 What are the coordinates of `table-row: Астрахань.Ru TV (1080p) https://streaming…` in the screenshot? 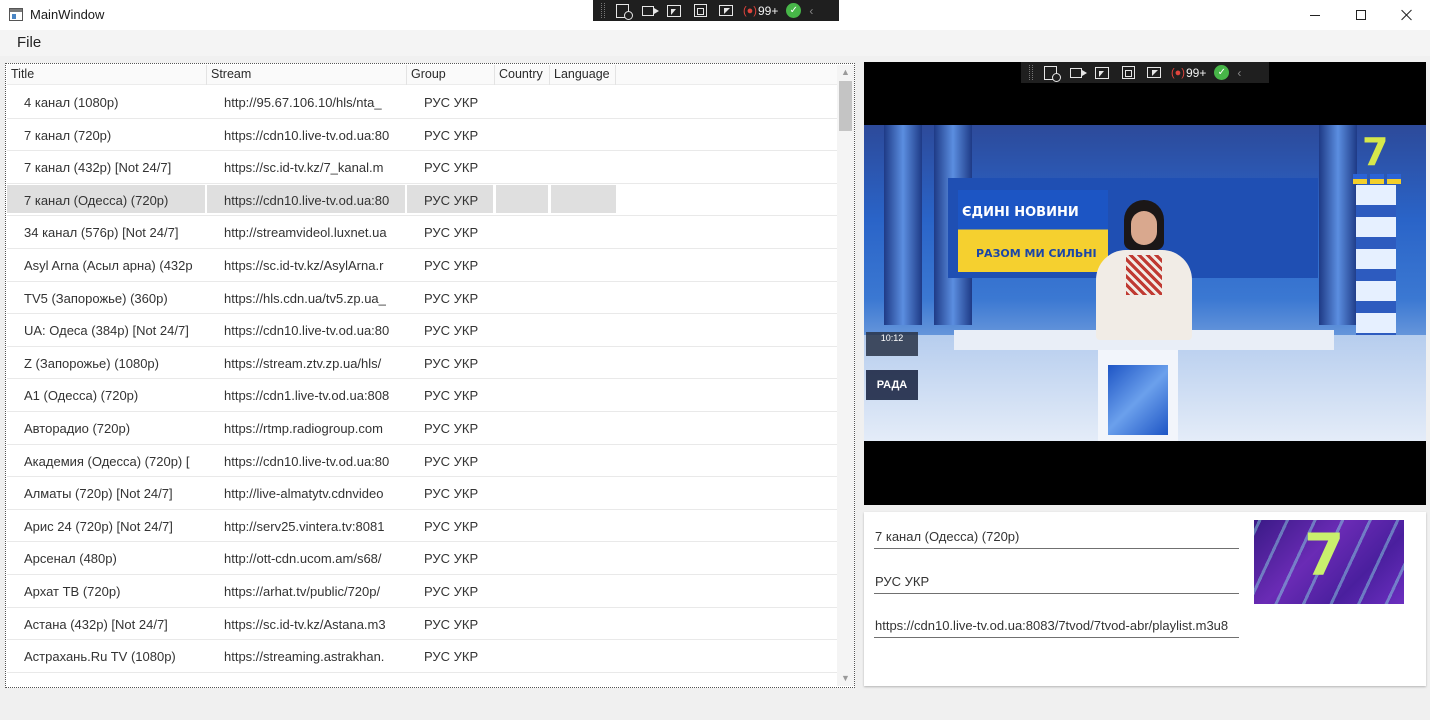 It's located at (422, 656).